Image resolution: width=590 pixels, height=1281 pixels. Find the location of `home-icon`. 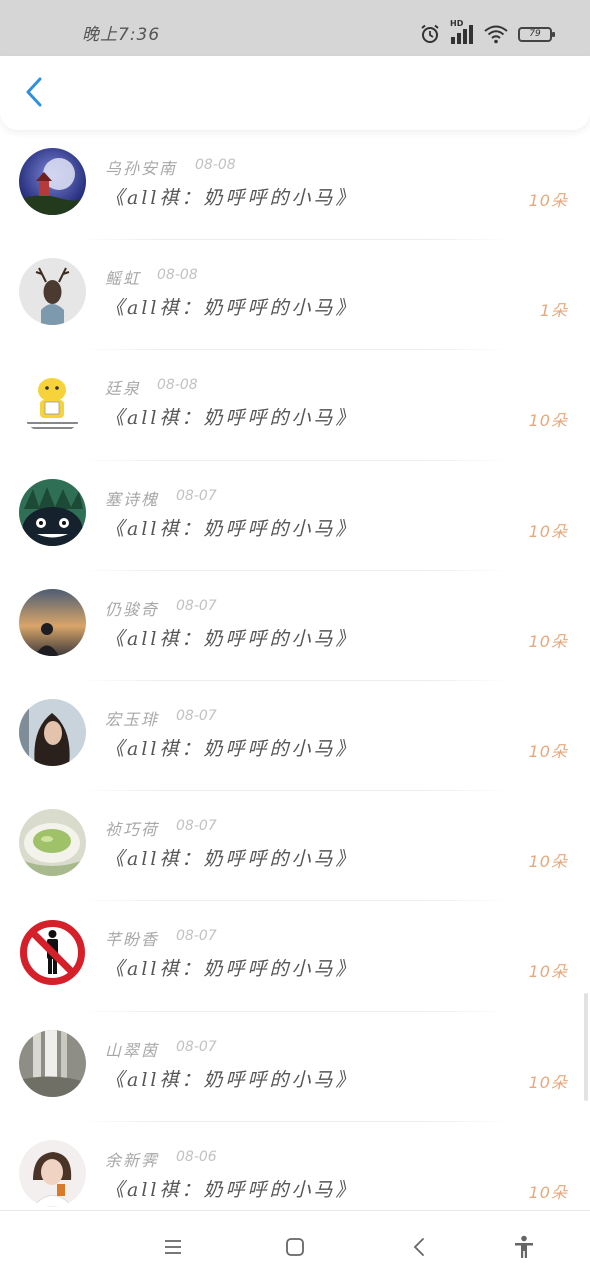

home-icon is located at coordinates (295, 1247).